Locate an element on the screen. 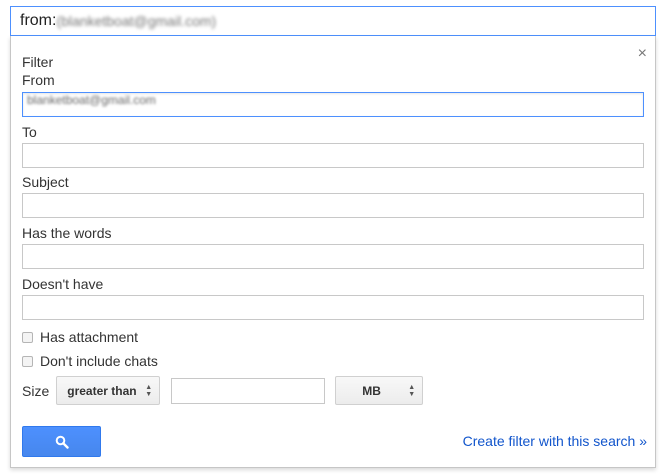  size-operator-value: greater than is located at coordinates (102, 390).